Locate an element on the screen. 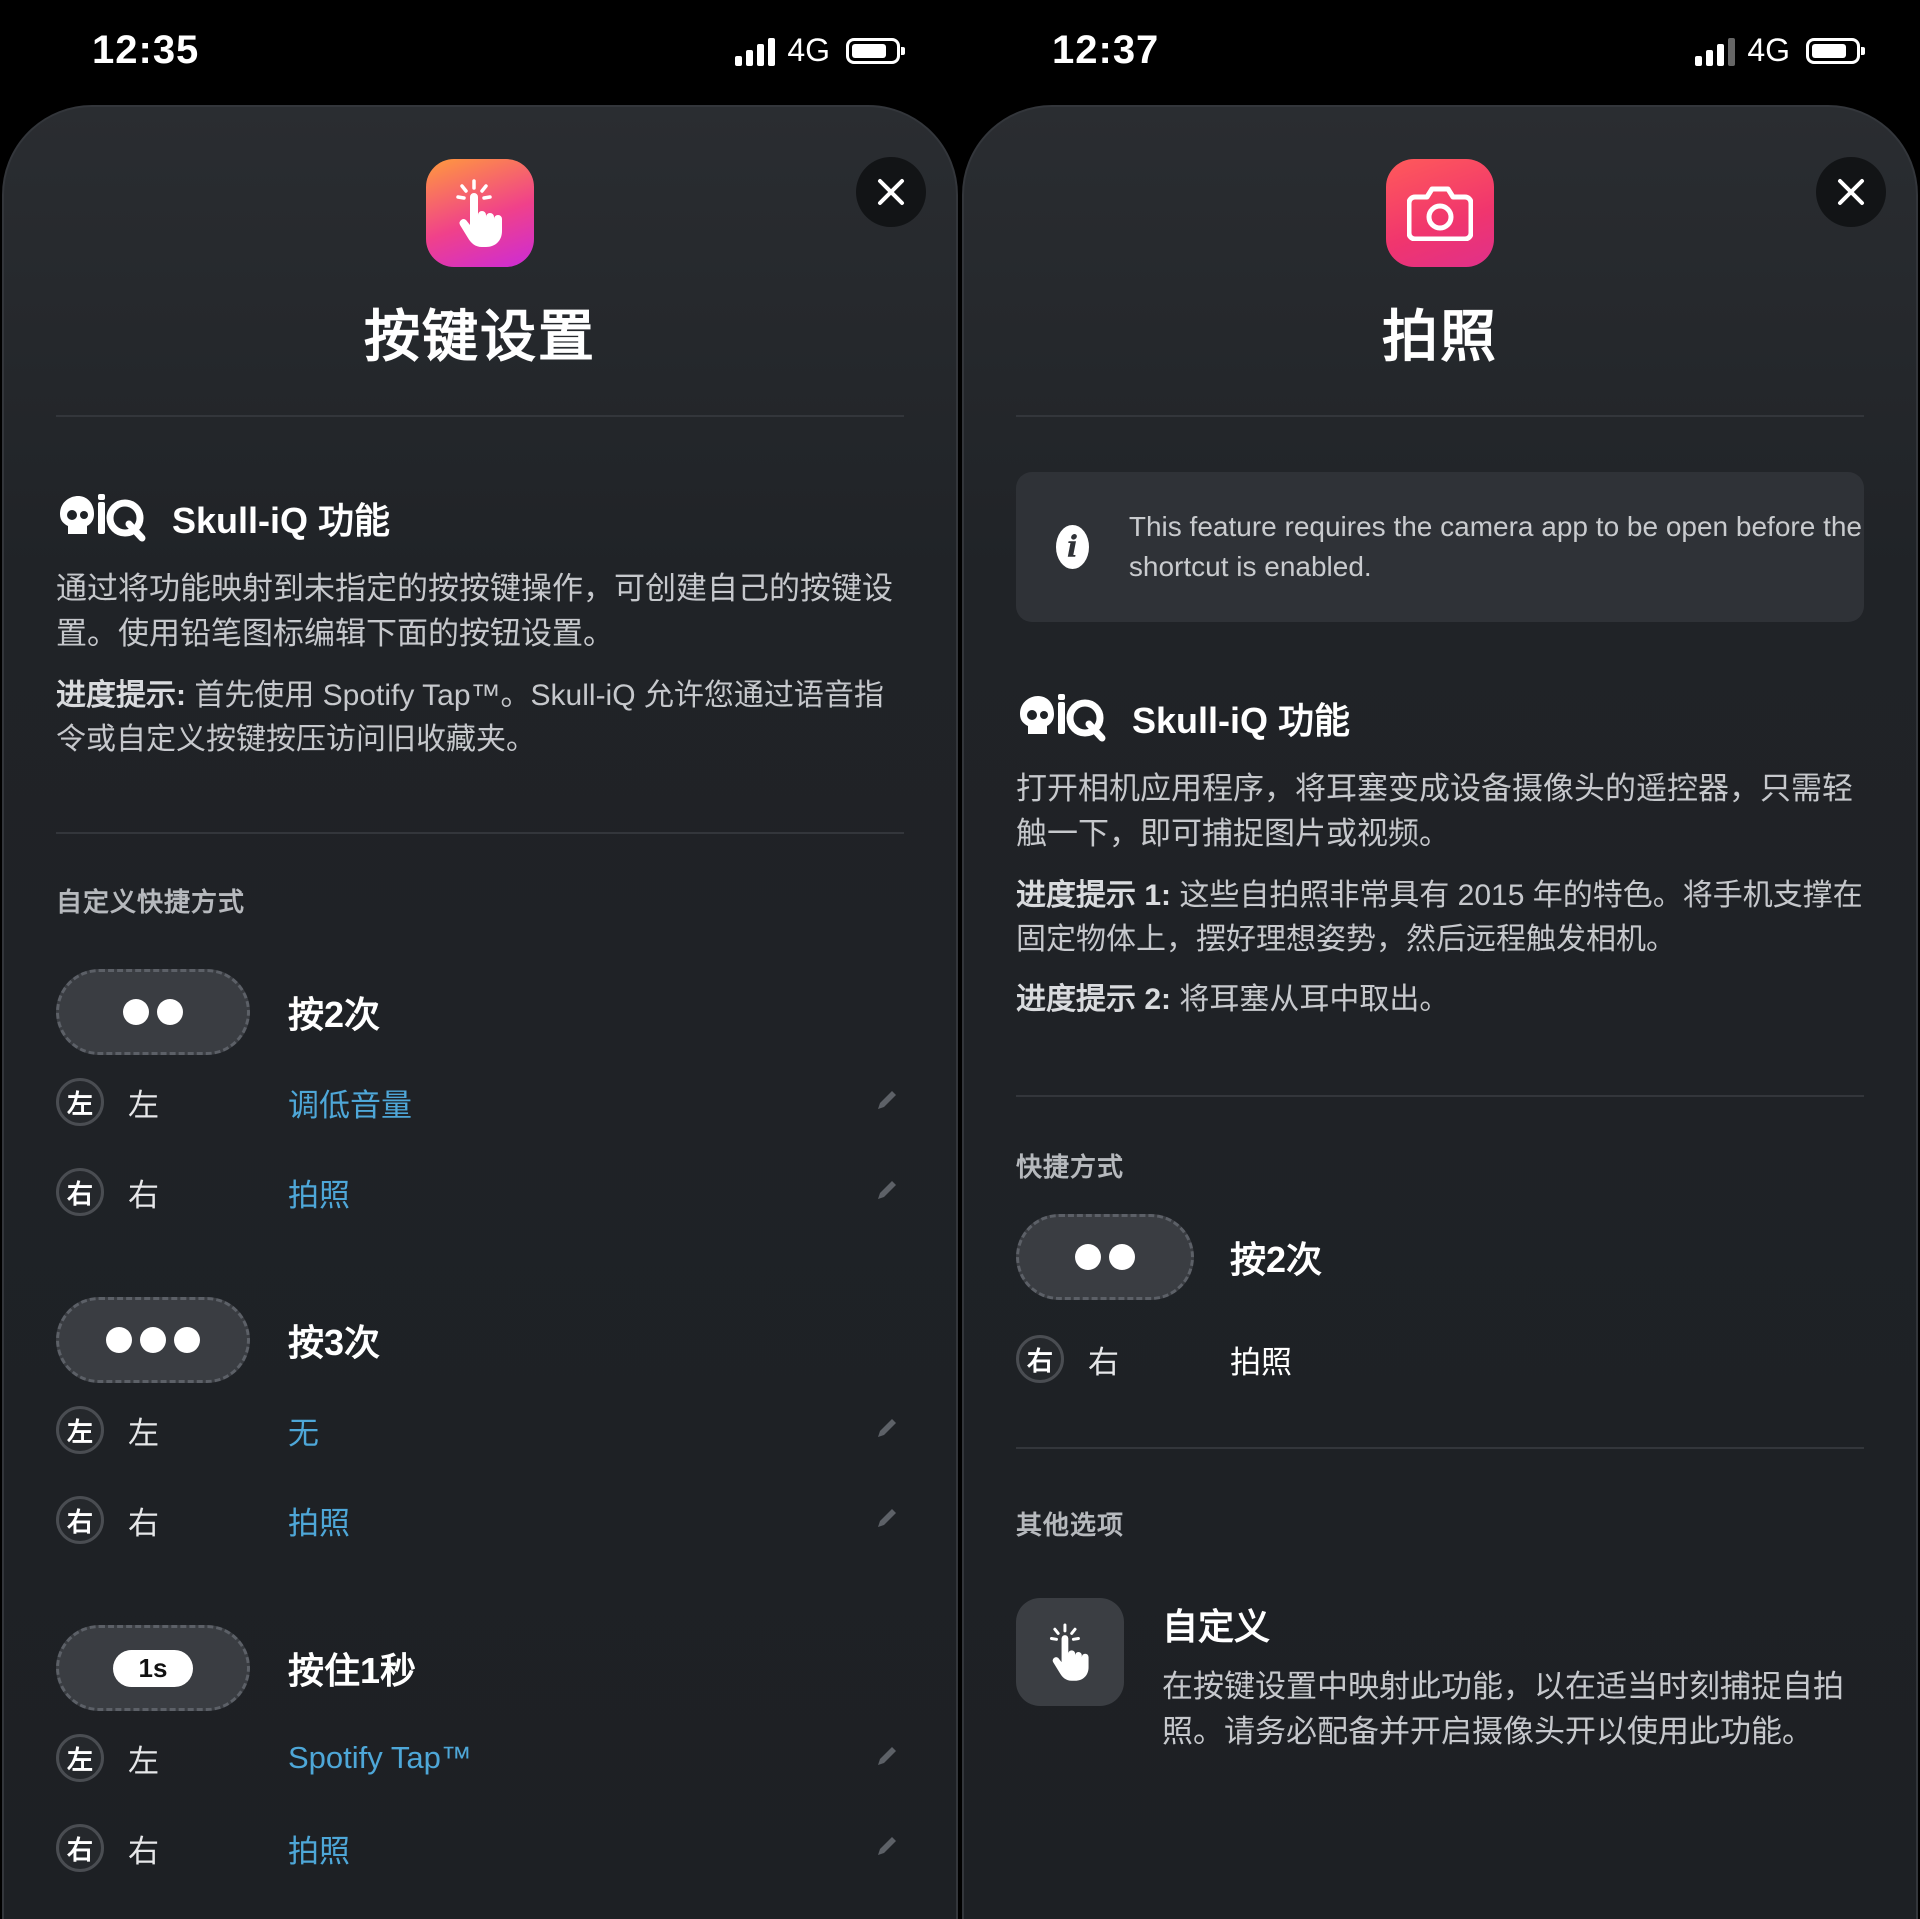 Image resolution: width=1920 pixels, height=1919 pixels. mapping-row: 左 左 Spotify Tap™ is located at coordinates (480, 1758).